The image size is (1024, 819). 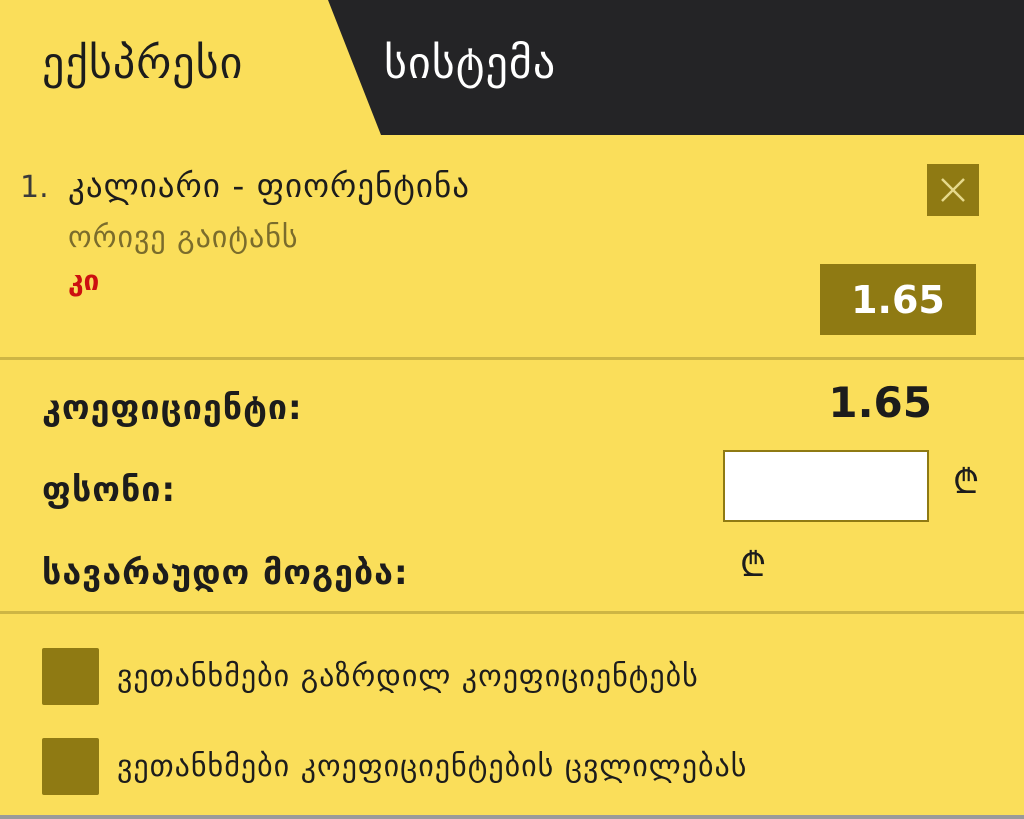 I want to click on coefficient-value: 1.65, so click(x=880, y=402).